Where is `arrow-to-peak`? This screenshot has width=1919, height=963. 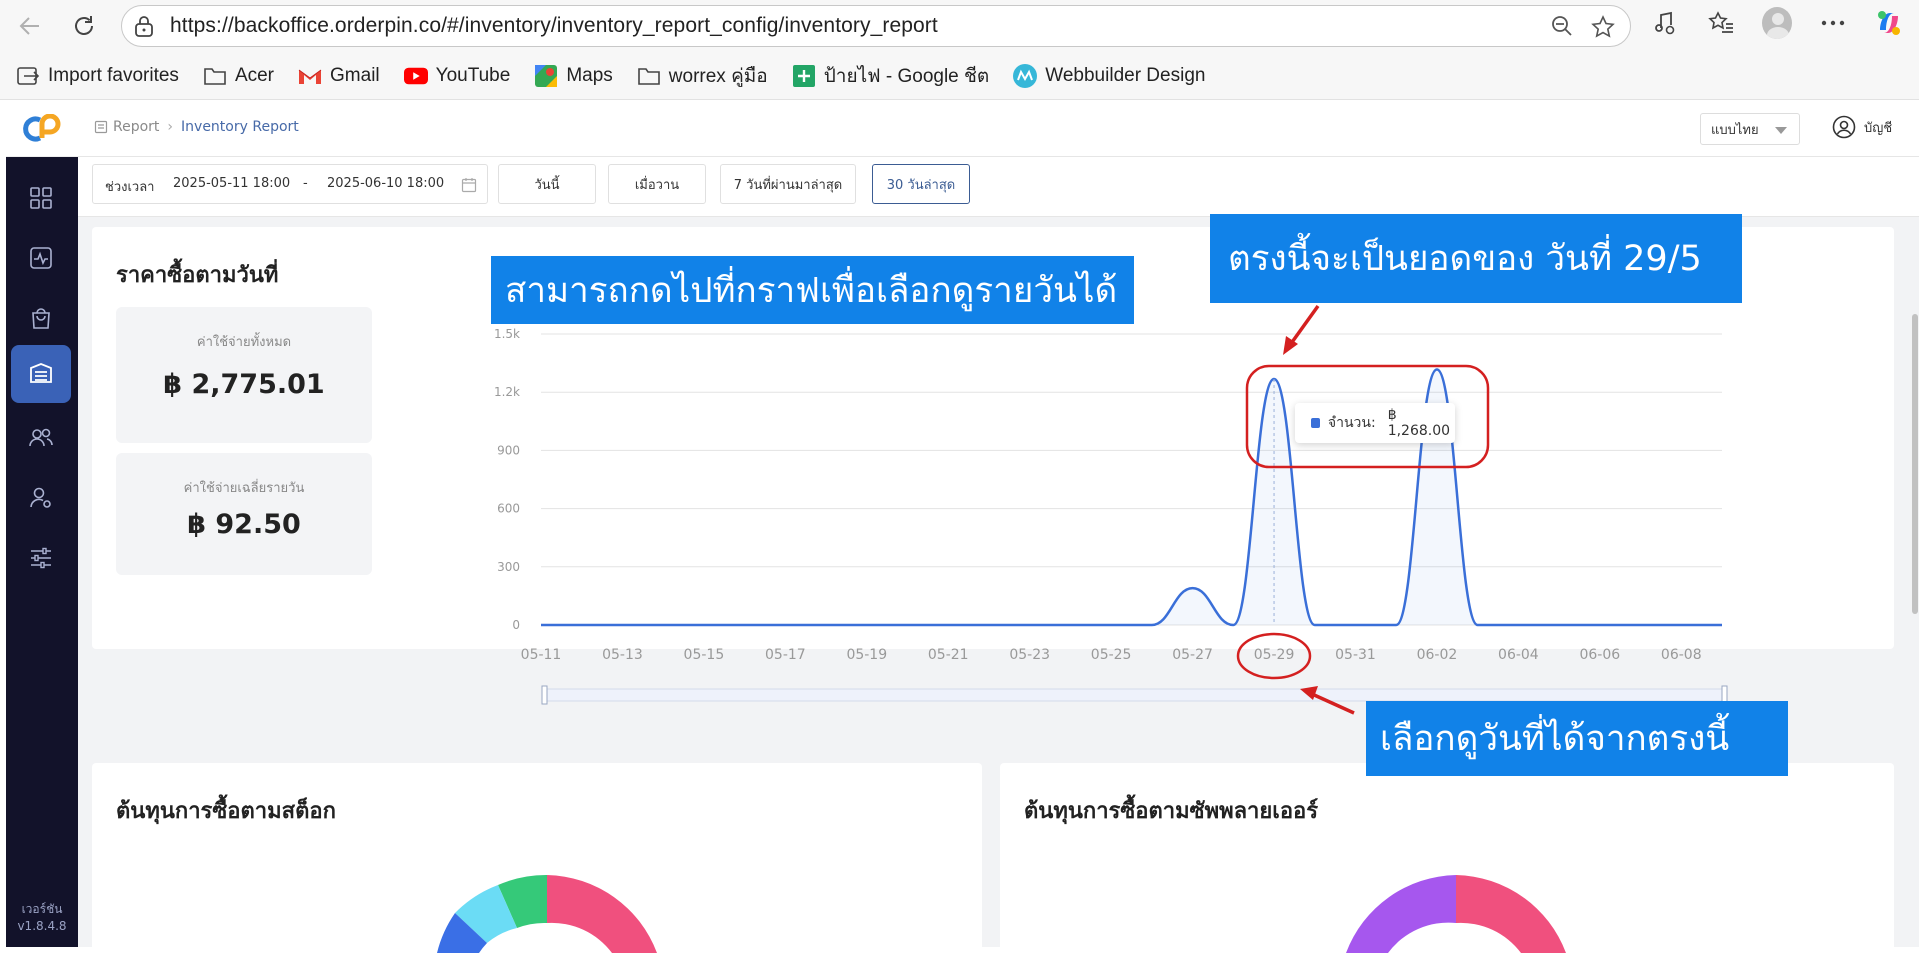 arrow-to-peak is located at coordinates (1304, 325).